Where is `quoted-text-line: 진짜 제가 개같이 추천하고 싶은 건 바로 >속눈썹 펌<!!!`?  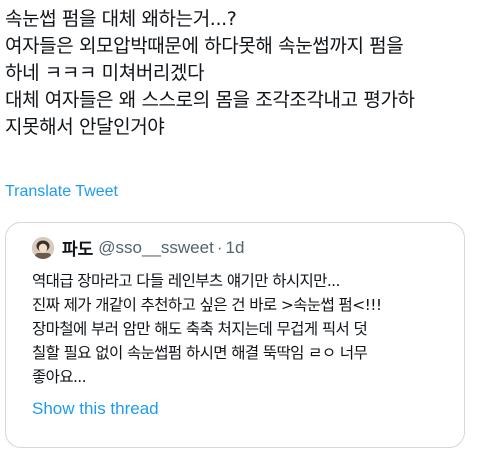
quoted-text-line: 진짜 제가 개같이 추천하고 싶은 건 바로 >속눈썹 펌<!!! is located at coordinates (207, 305).